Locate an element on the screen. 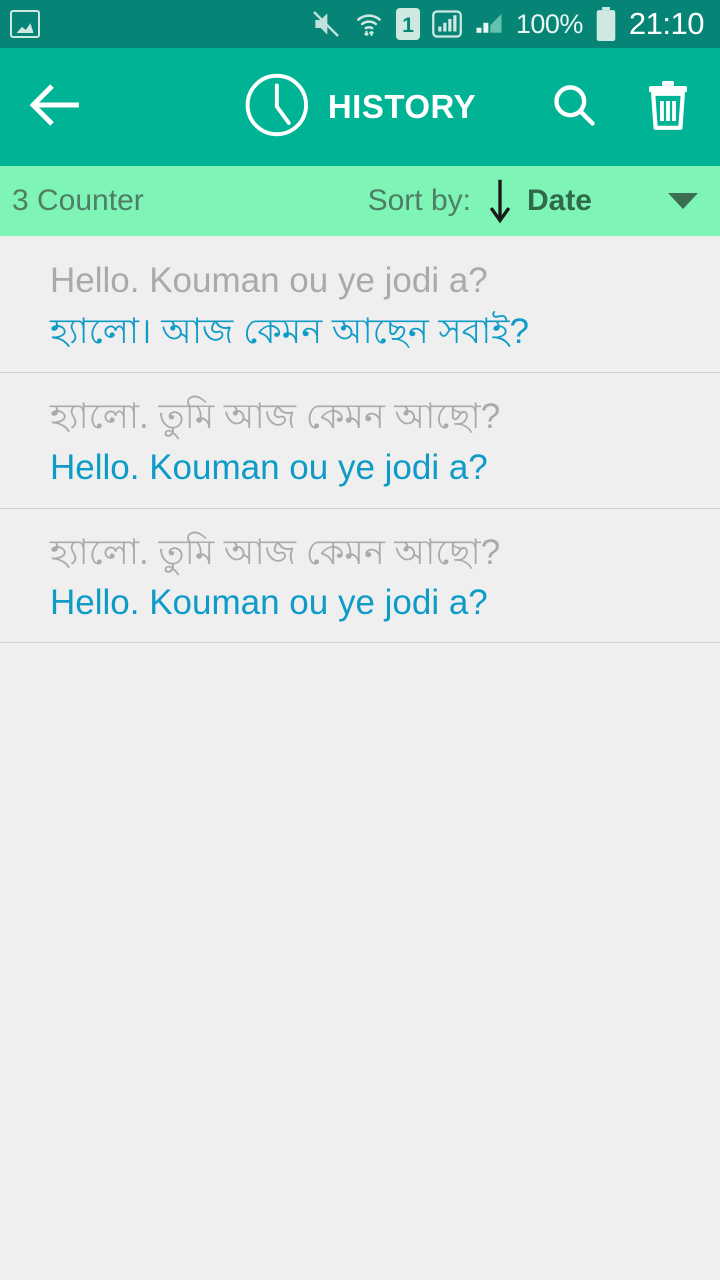 The height and width of the screenshot is (1280, 720). app-bar-title-group: HISTORY is located at coordinates (360, 107).